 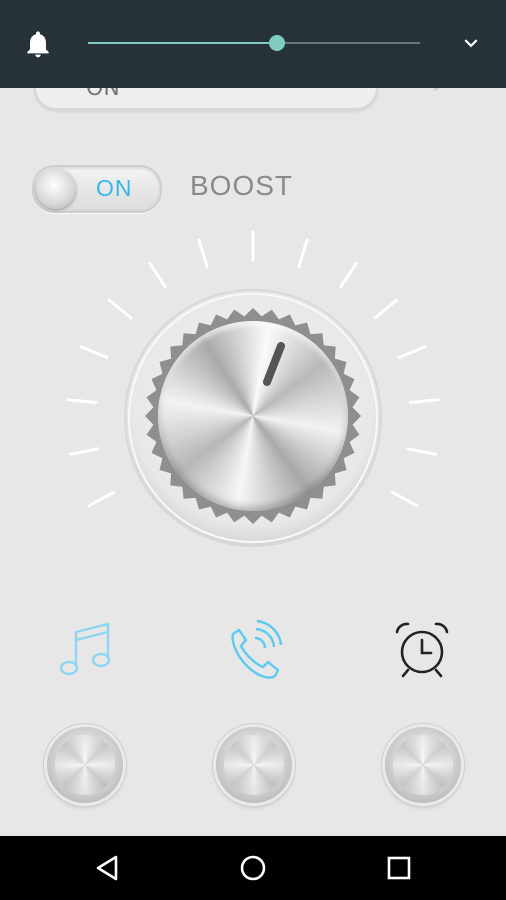 What do you see at coordinates (85, 765) in the screenshot?
I see `music-volume-knob` at bounding box center [85, 765].